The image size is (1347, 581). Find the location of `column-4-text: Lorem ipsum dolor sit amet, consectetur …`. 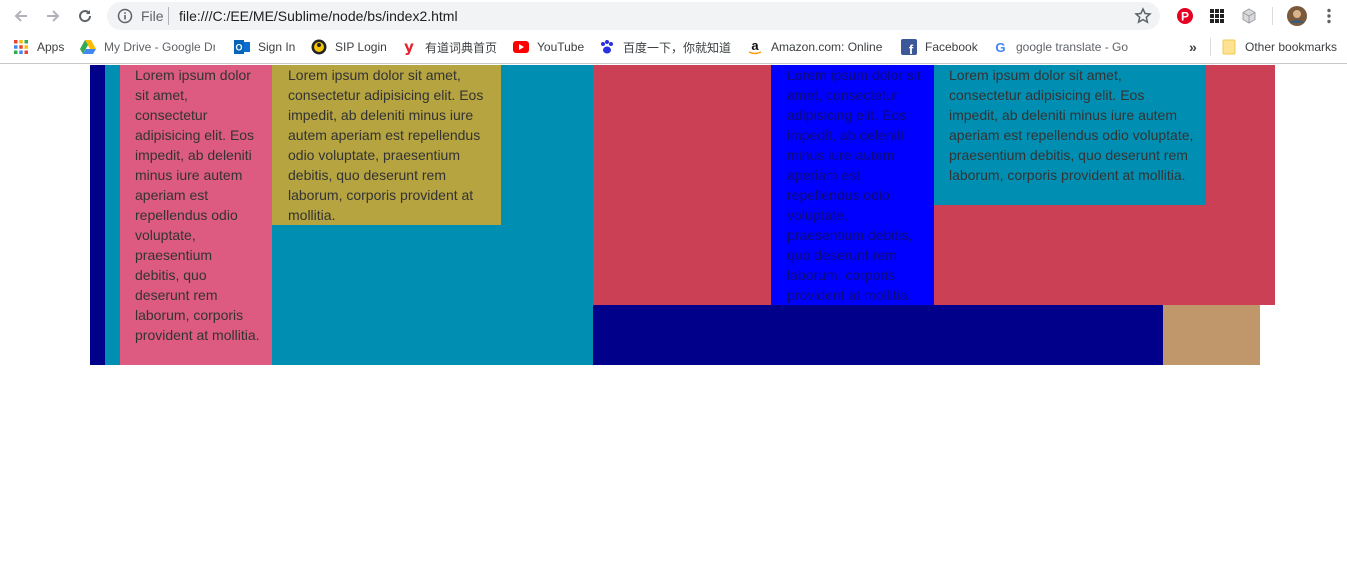

column-4-text: Lorem ipsum dolor sit amet, consectetur … is located at coordinates (1071, 125).